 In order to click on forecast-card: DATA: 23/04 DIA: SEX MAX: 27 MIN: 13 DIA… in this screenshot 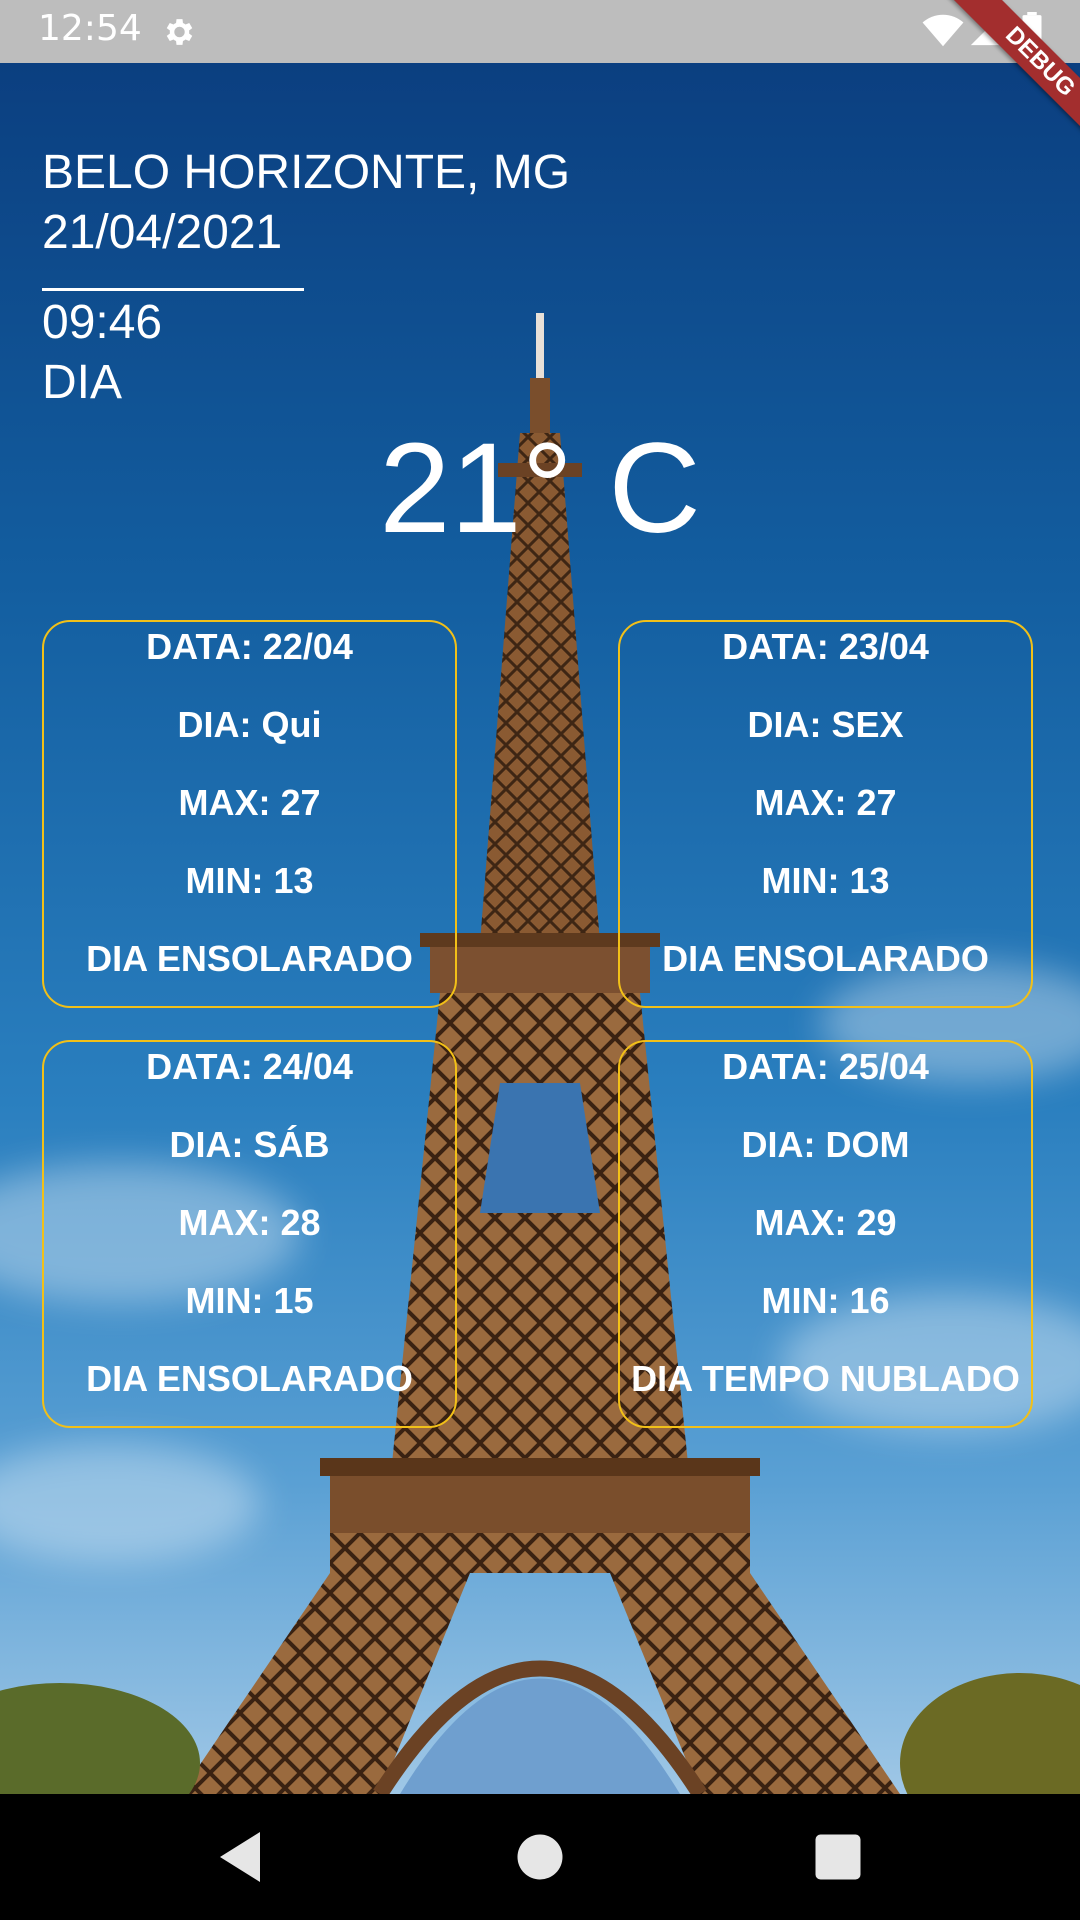, I will do `click(825, 814)`.